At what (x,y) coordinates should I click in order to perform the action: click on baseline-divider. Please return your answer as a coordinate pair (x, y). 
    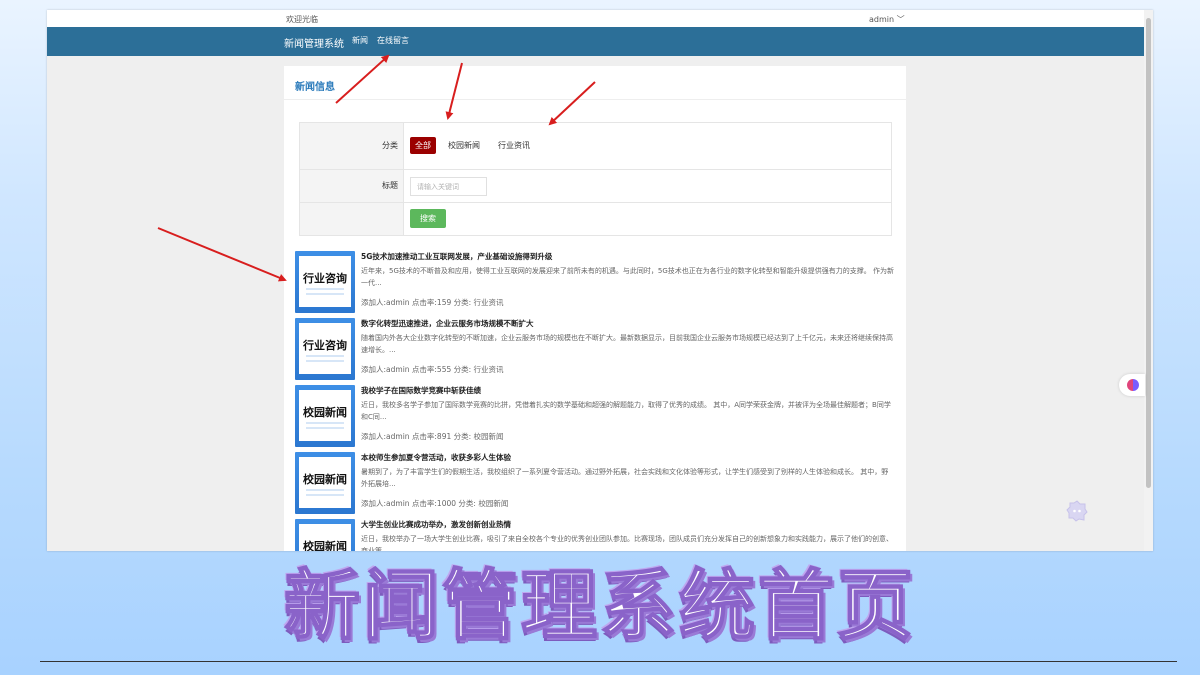
    Looking at the image, I should click on (608, 661).